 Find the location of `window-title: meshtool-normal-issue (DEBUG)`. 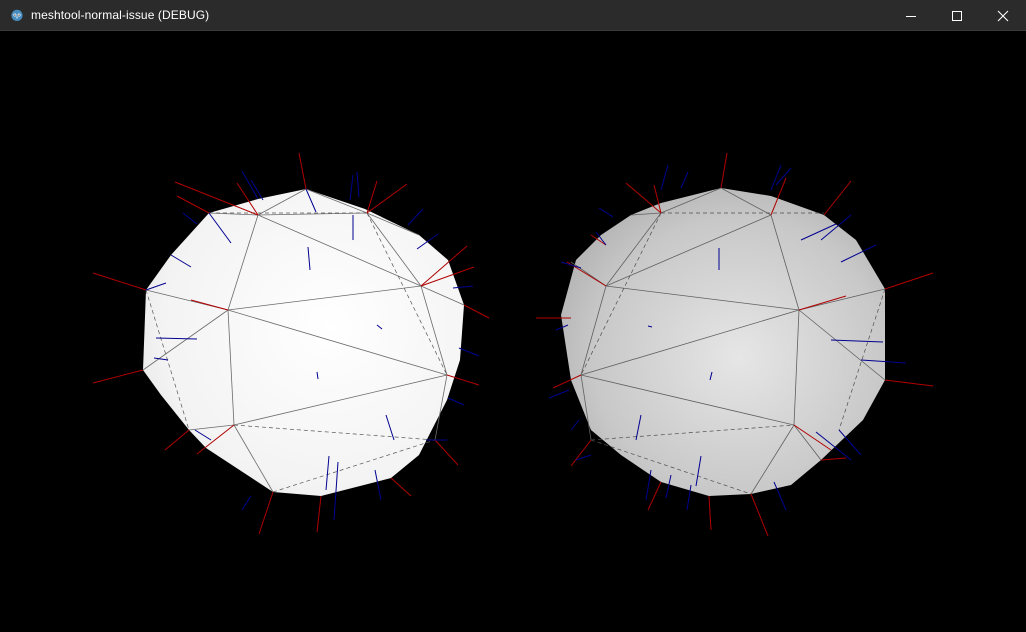

window-title: meshtool-normal-issue (DEBUG) is located at coordinates (120, 15).